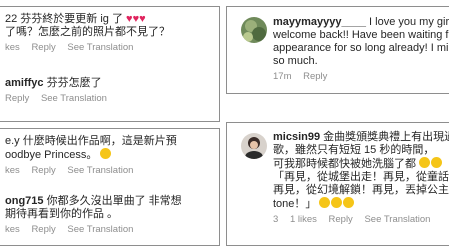 Image resolution: width=449 pixels, height=252 pixels. Describe the element at coordinates (87, 32) in the screenshot. I see `comment-text: 了嗎？怎麼之前的照片都不見了？` at that location.